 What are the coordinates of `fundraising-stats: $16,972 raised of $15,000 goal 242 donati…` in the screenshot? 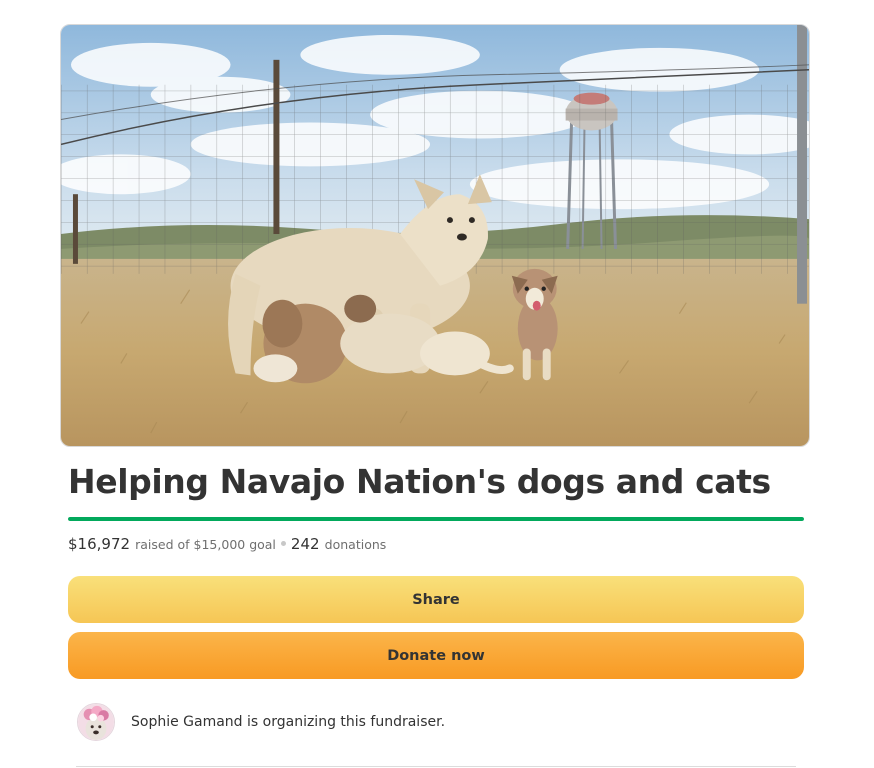 It's located at (227, 544).